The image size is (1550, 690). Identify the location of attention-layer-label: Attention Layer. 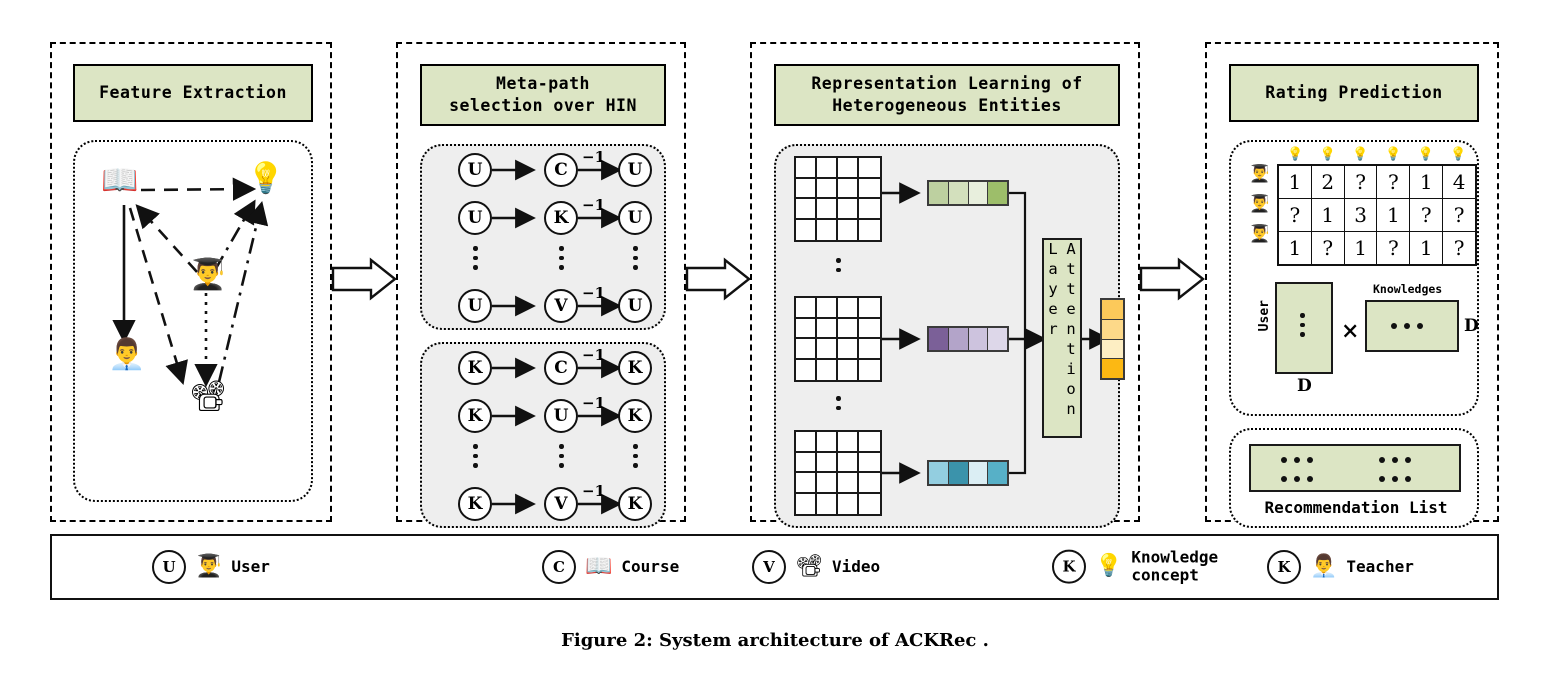
(1062, 330).